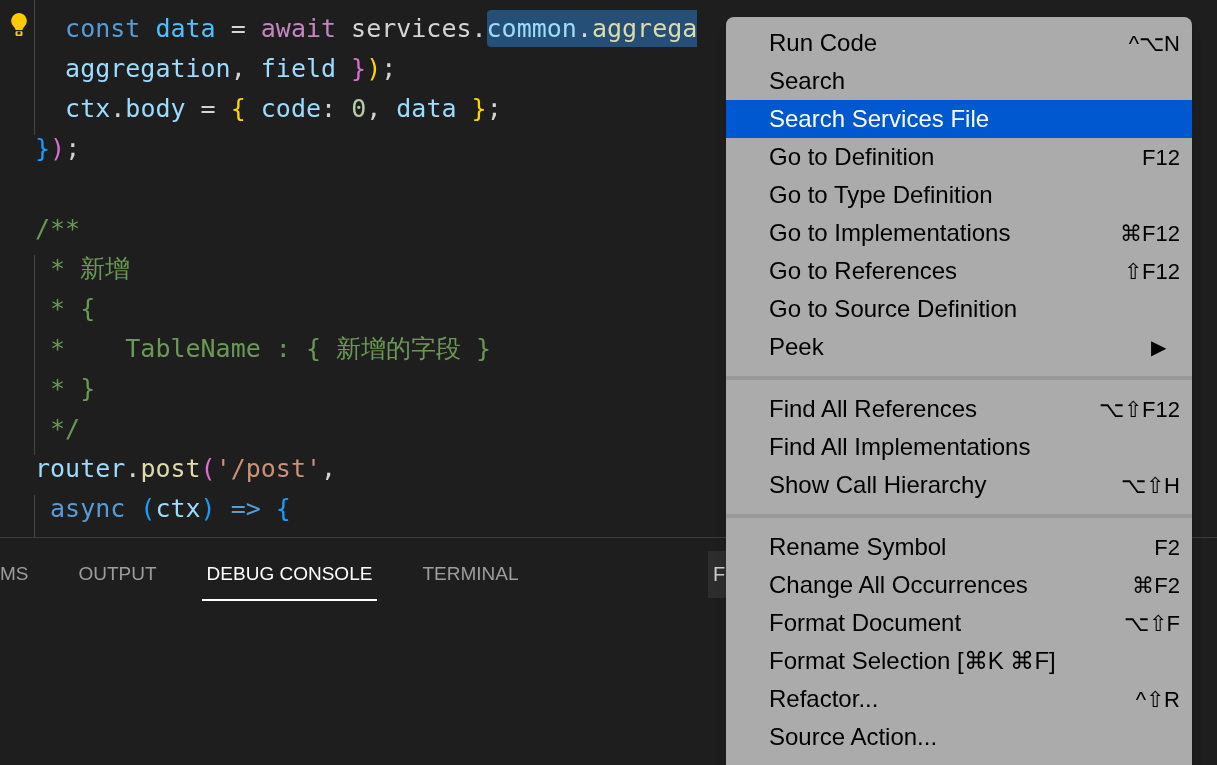  What do you see at coordinates (117, 580) in the screenshot?
I see `panel-tab: OUTPUT` at bounding box center [117, 580].